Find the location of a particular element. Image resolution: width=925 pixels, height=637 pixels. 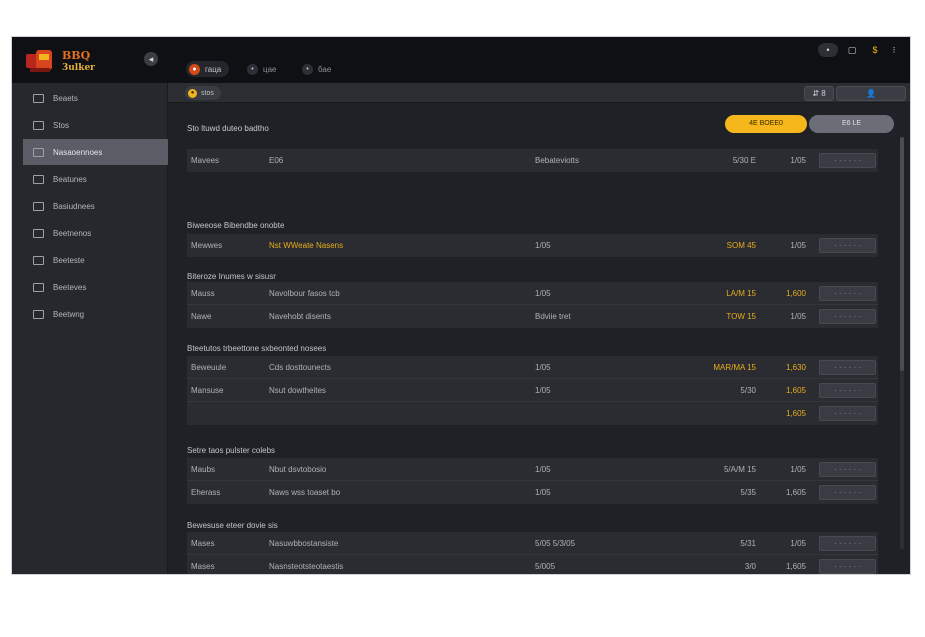

cell-2: Nsut dowtheites is located at coordinates (297, 390).